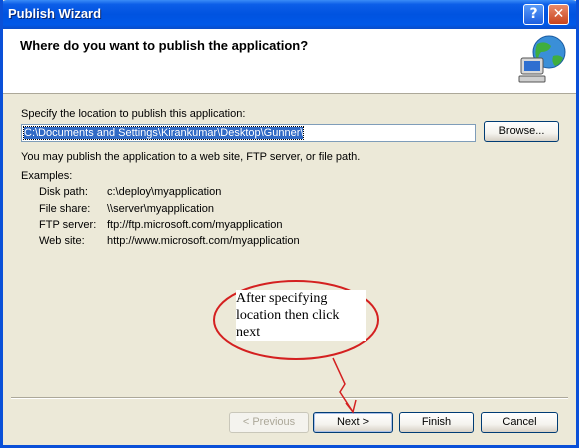 The image size is (579, 448). Describe the element at coordinates (558, 14) in the screenshot. I see `close-button: ✕` at that location.